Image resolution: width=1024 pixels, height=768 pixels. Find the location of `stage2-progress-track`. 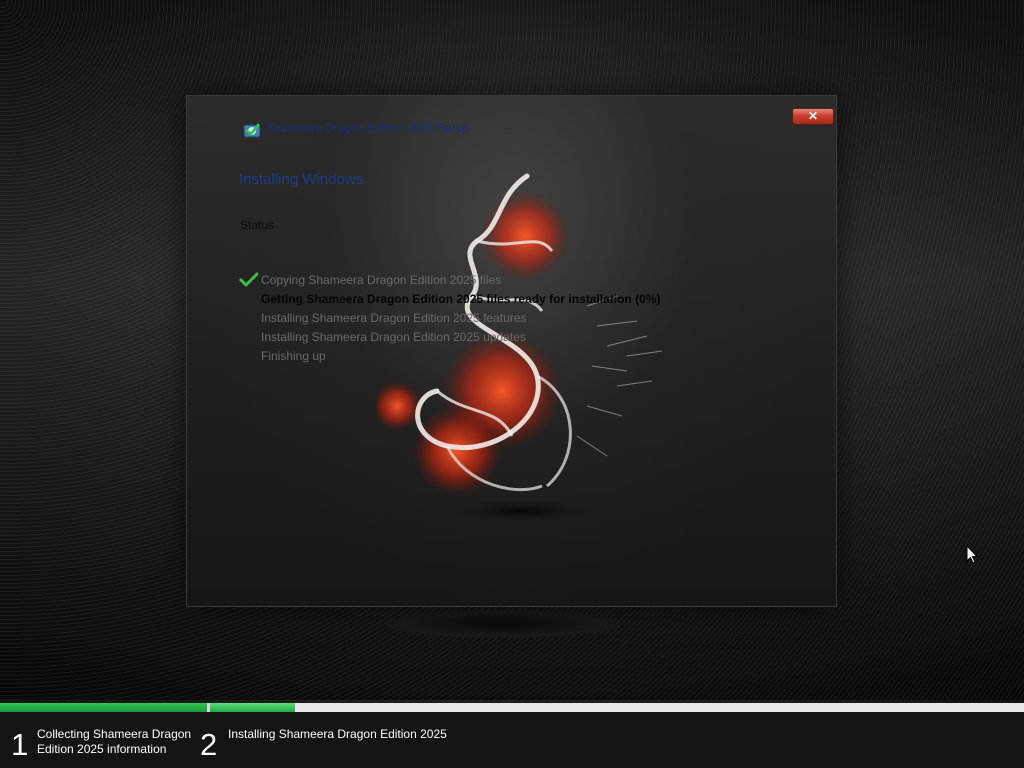

stage2-progress-track is located at coordinates (617, 707).